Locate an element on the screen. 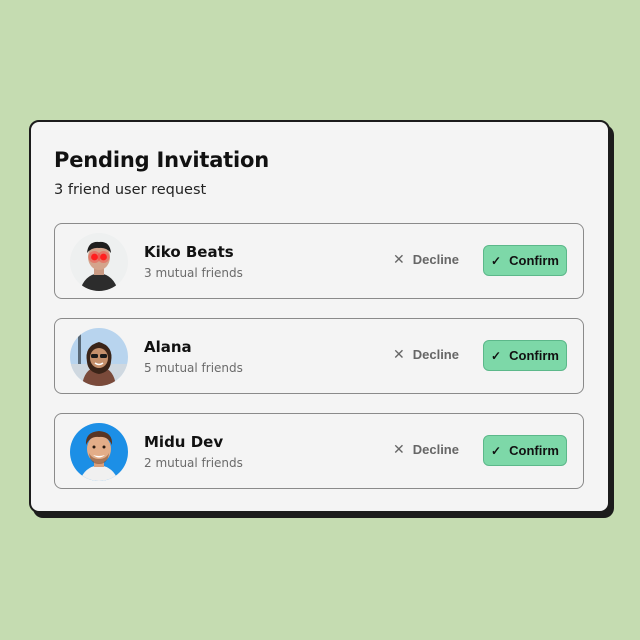 This screenshot has height=640, width=640. page-subtitle: 3 friend user request is located at coordinates (130, 190).